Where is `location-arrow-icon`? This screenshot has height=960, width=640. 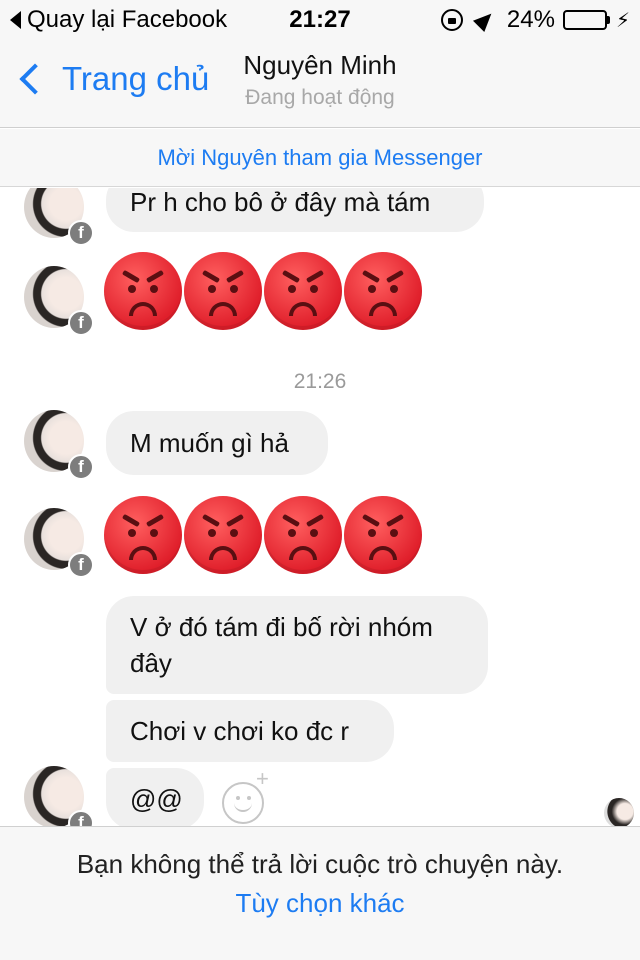
location-arrow-icon is located at coordinates (484, 20).